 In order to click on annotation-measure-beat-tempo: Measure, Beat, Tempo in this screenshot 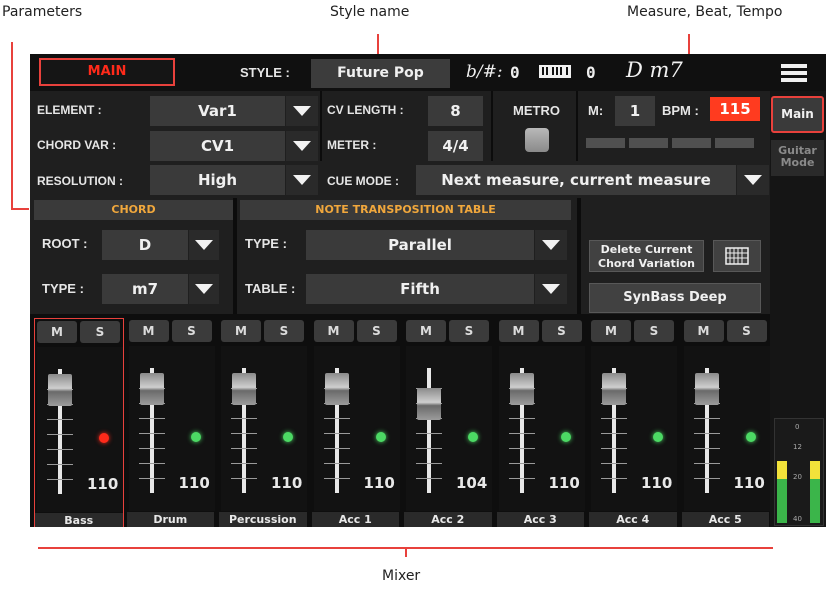, I will do `click(705, 12)`.